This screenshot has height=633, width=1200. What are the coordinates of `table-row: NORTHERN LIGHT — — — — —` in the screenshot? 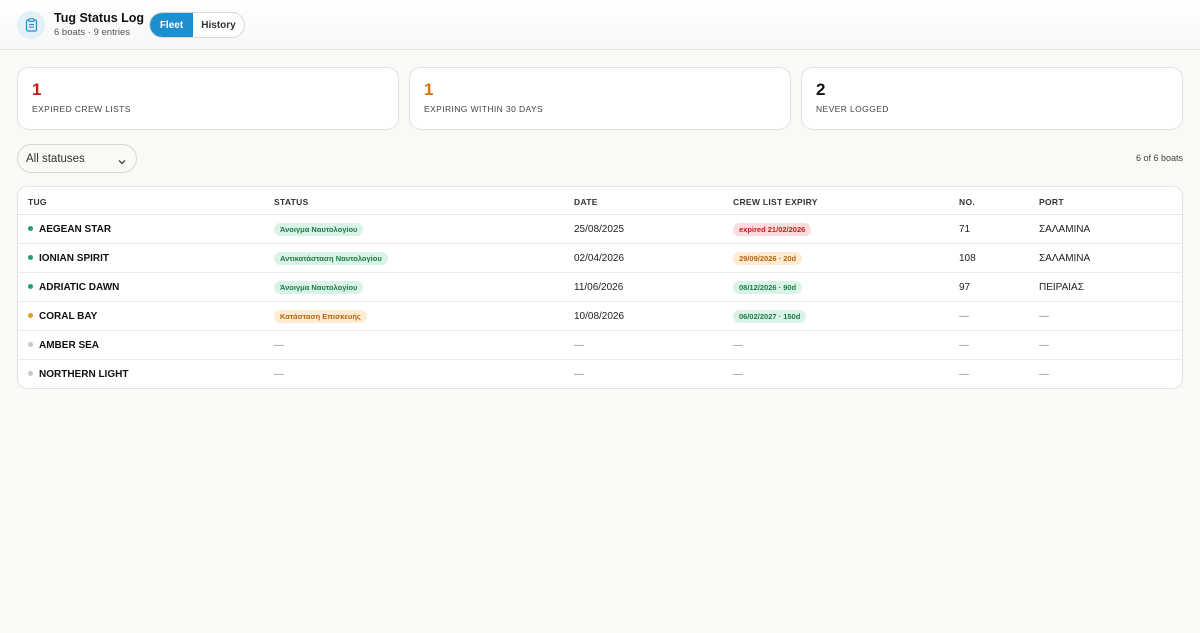 It's located at (600, 374).